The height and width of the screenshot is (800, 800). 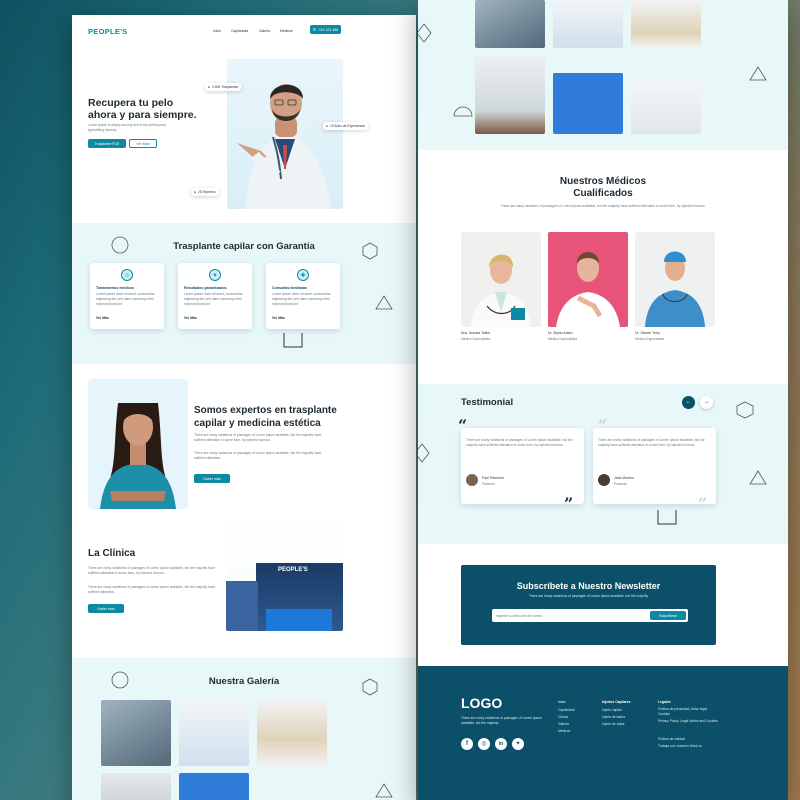 I want to click on nav-link-inicio: Inicio, so click(x=217, y=31).